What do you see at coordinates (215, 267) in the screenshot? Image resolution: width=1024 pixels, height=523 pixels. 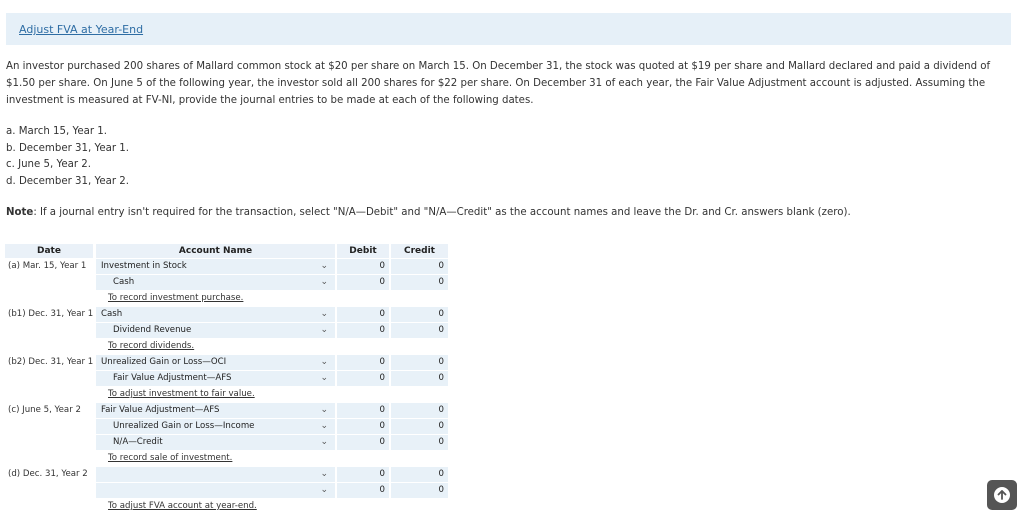 I see `account-select: Investment in Stock ⌄` at bounding box center [215, 267].